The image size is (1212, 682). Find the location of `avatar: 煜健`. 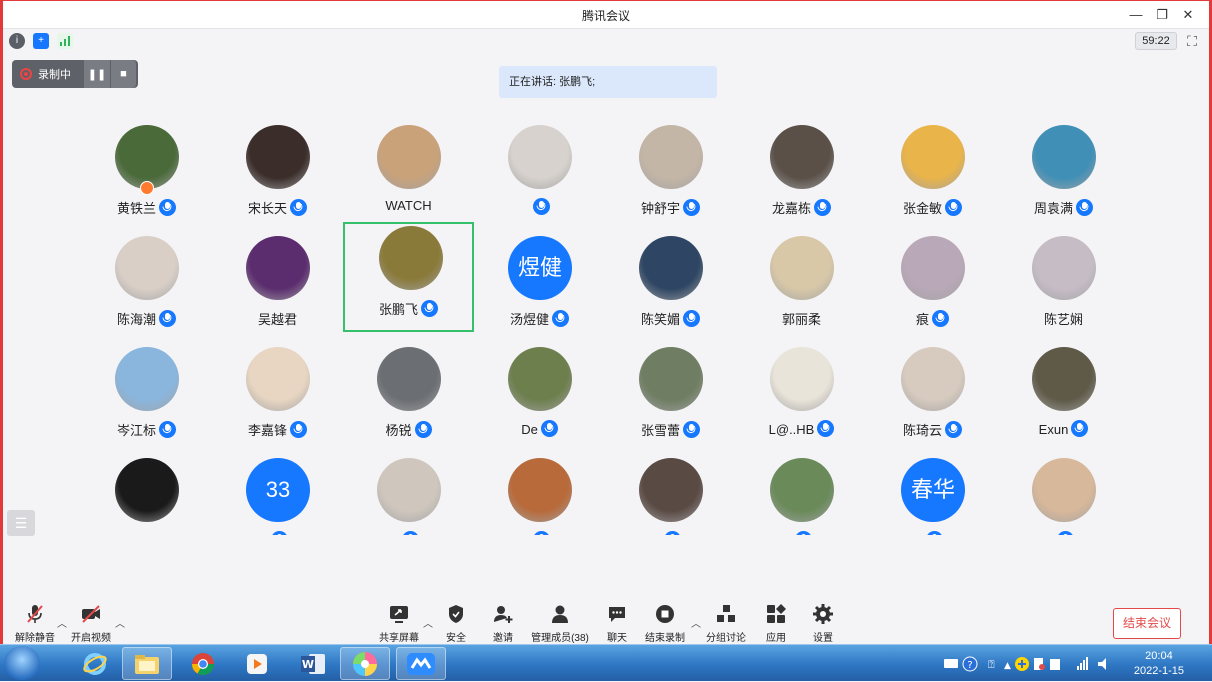

avatar: 煜健 is located at coordinates (540, 268).